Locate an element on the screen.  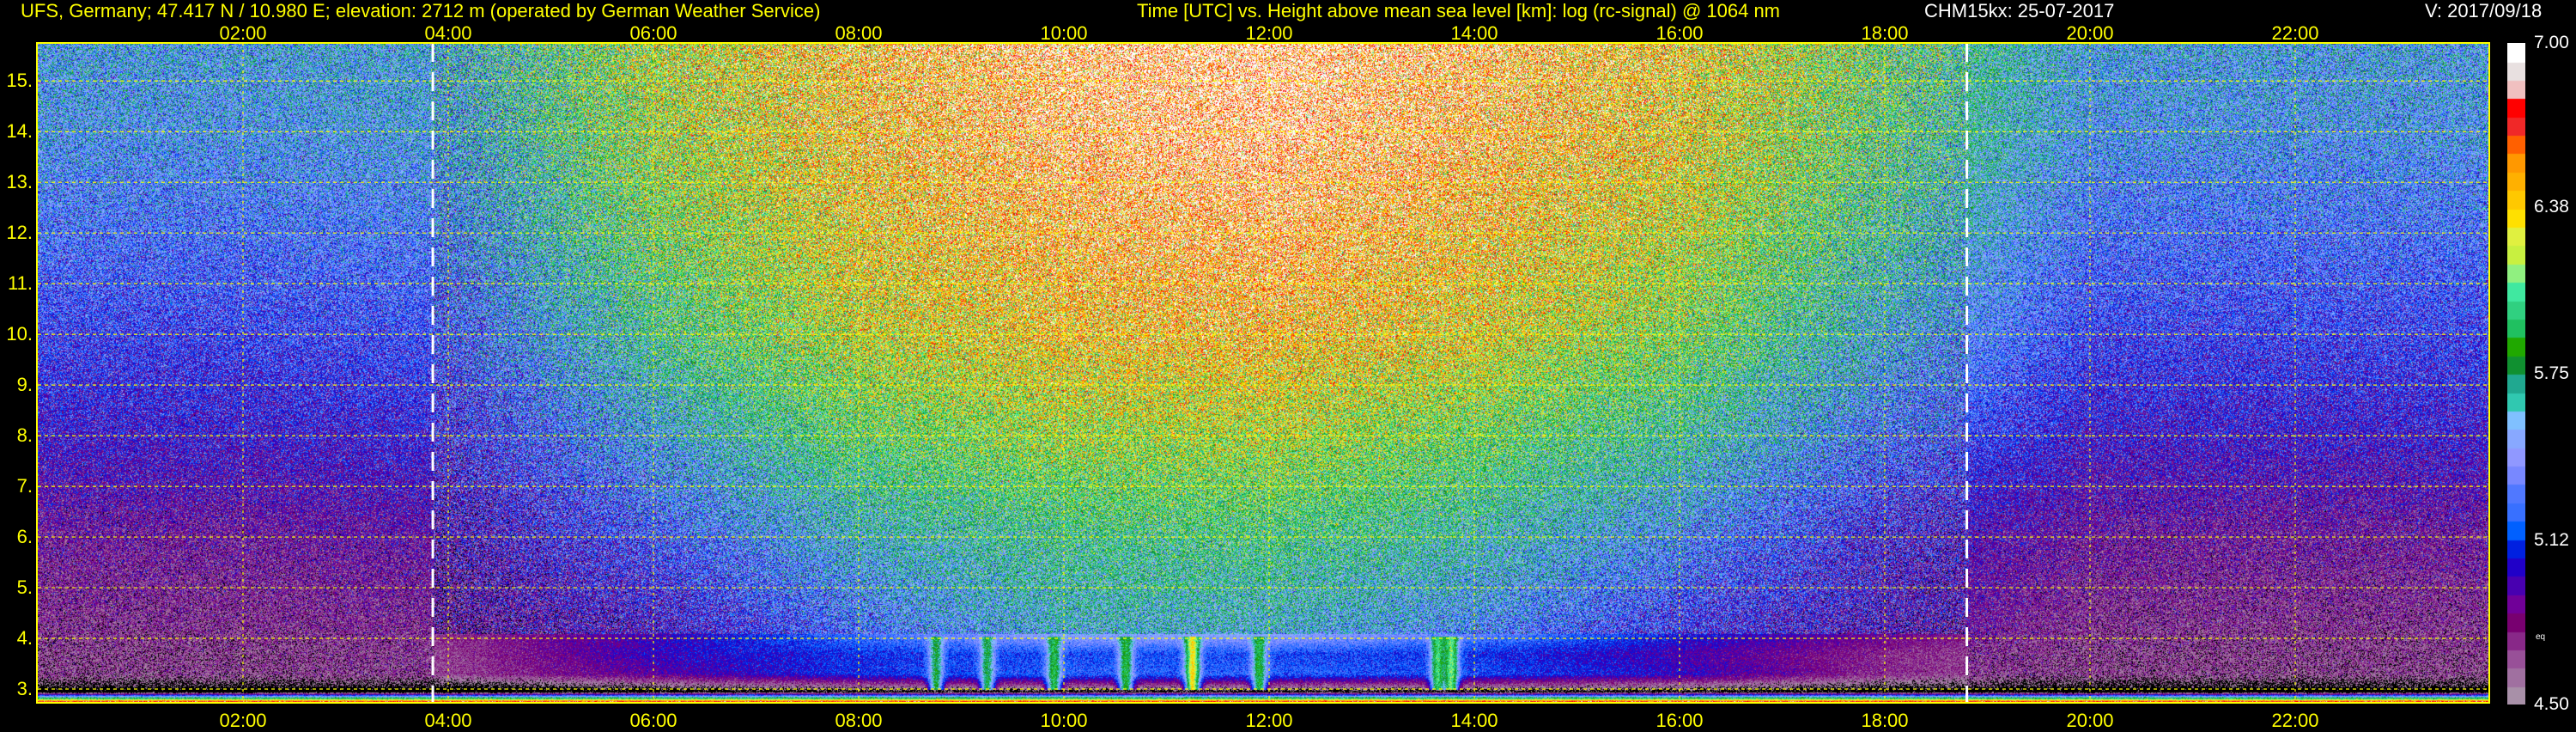
x-tick-label-top: 06:00 is located at coordinates (653, 33).